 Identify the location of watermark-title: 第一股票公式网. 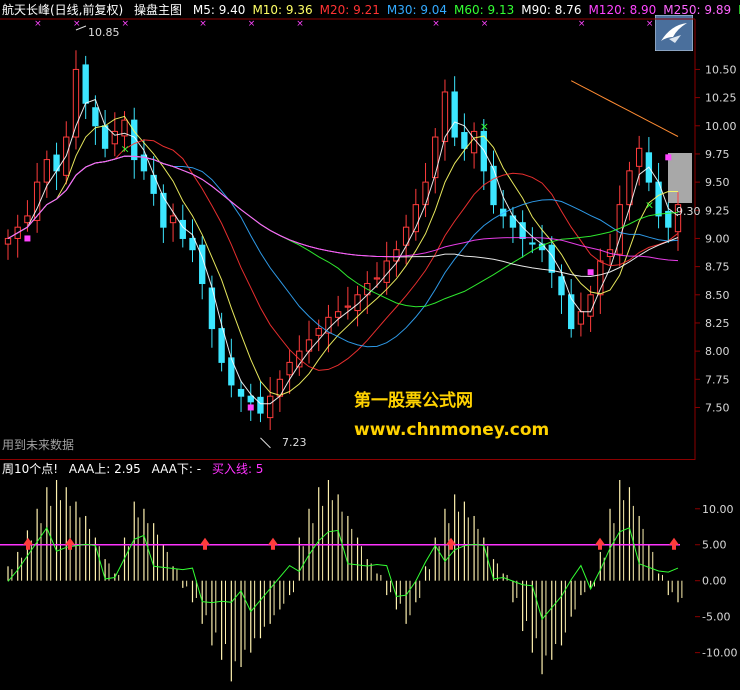
(413, 401).